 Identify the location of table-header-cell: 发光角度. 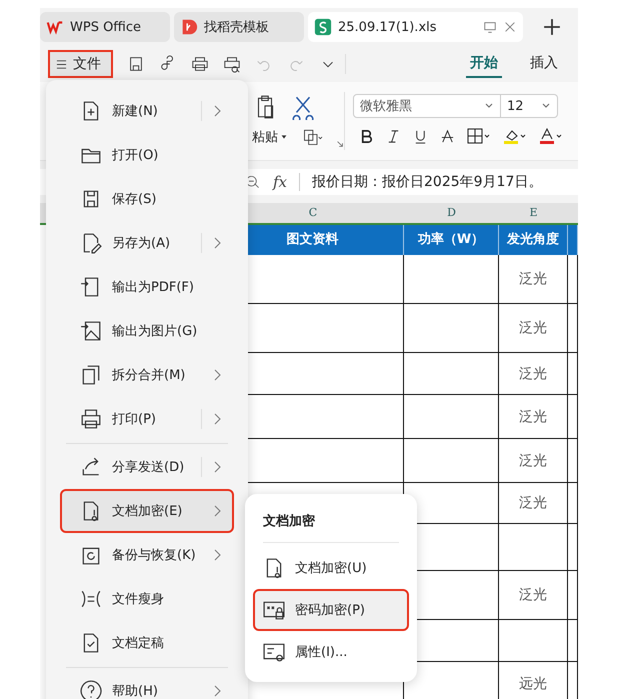
(533, 240).